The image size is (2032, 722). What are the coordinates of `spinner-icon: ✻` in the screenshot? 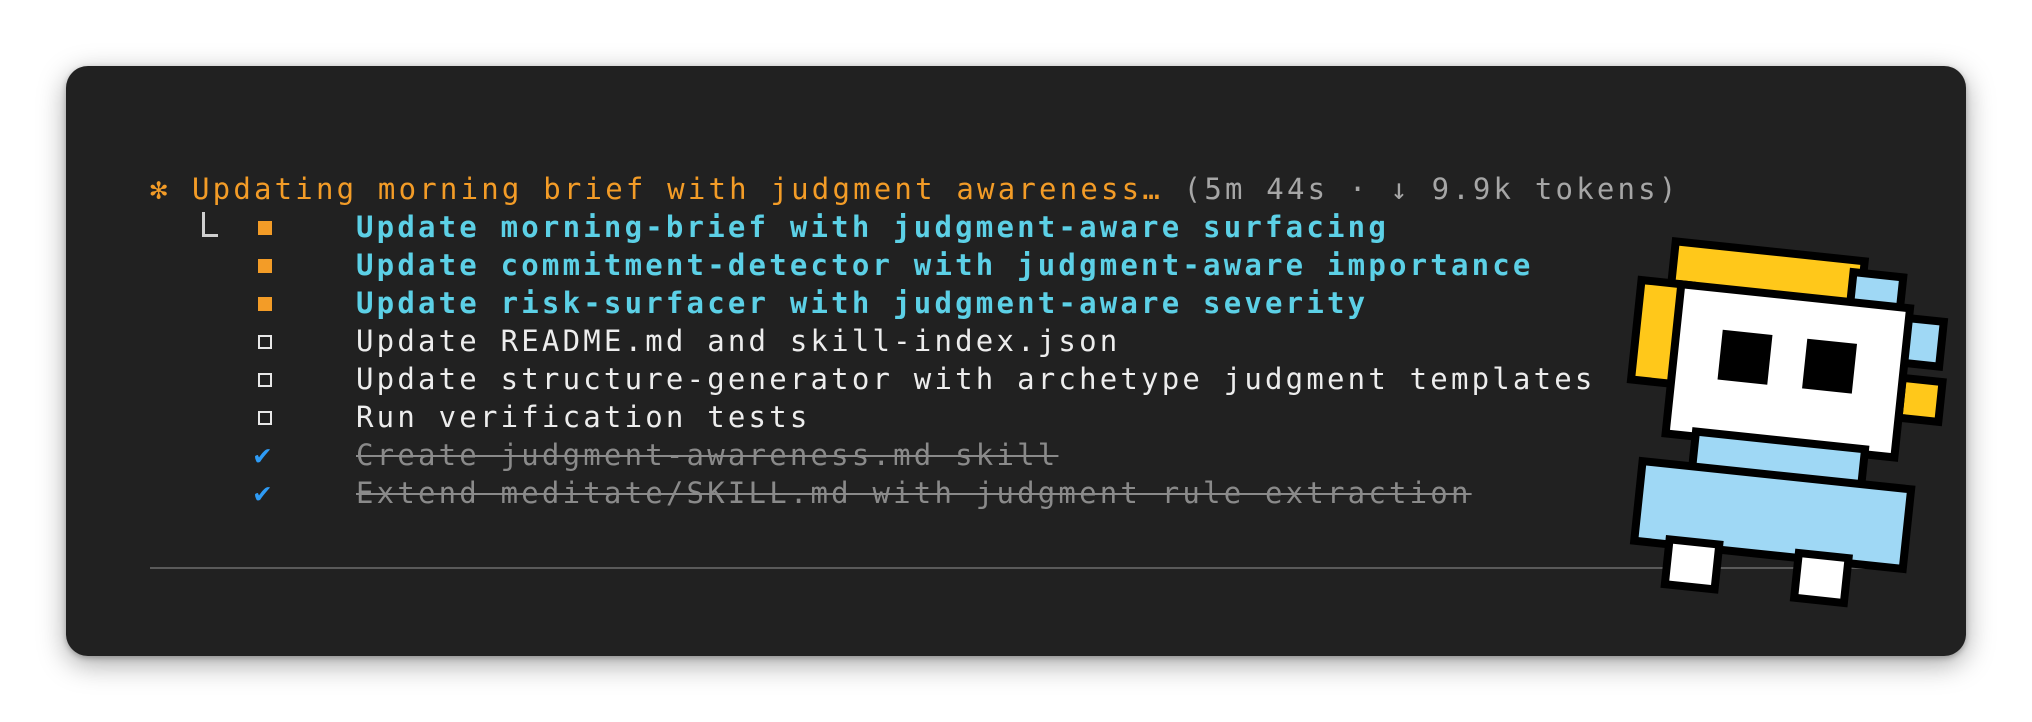 It's located at (160, 189).